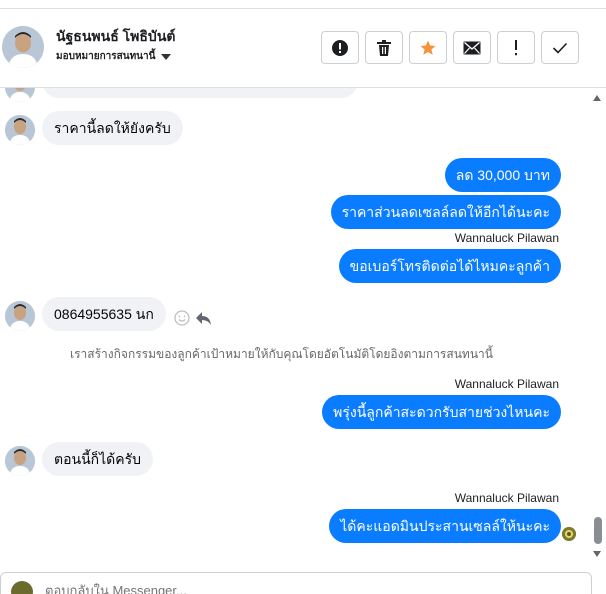  Describe the element at coordinates (22, 587) in the screenshot. I see `page-avatar` at that location.